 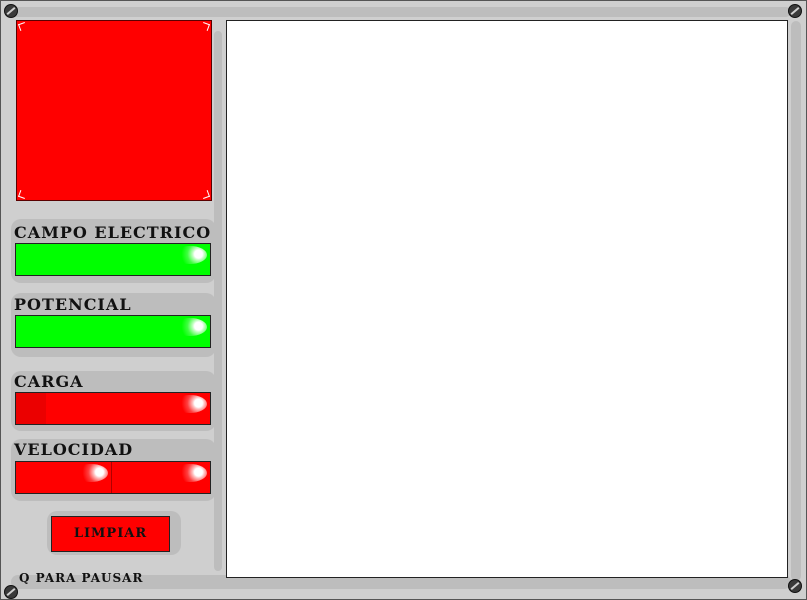 I want to click on potencial-toggle, so click(x=113, y=331).